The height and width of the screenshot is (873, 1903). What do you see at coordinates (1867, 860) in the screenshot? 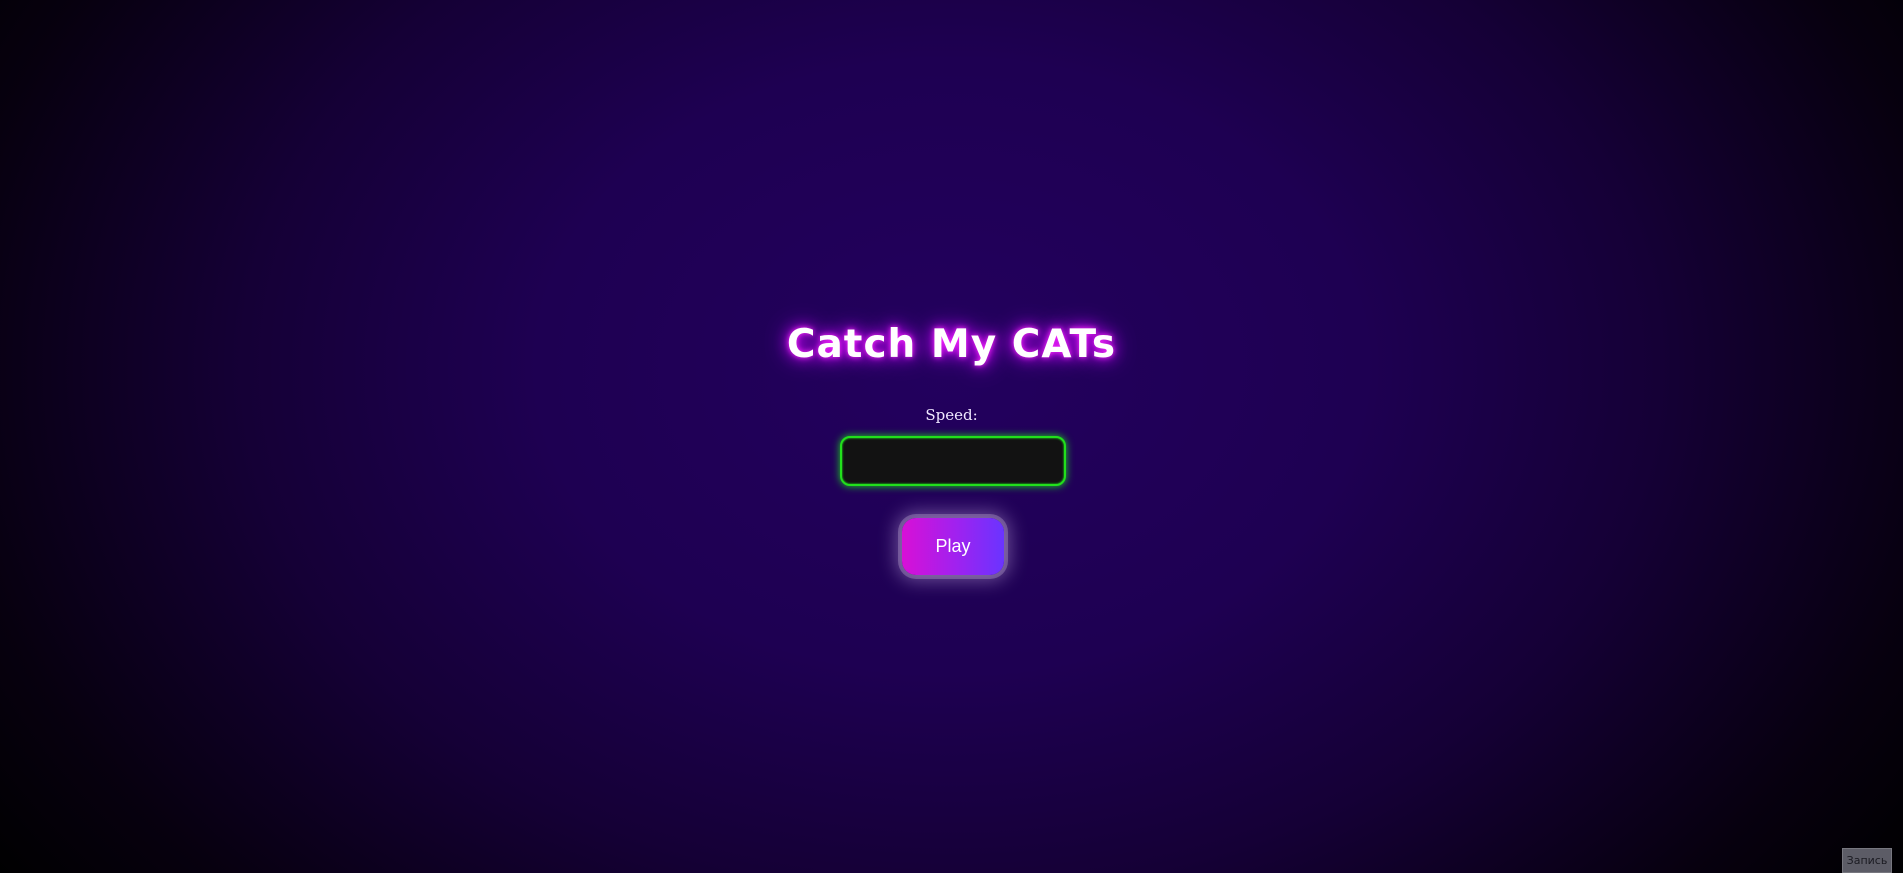
I see `record-button: Запись` at bounding box center [1867, 860].